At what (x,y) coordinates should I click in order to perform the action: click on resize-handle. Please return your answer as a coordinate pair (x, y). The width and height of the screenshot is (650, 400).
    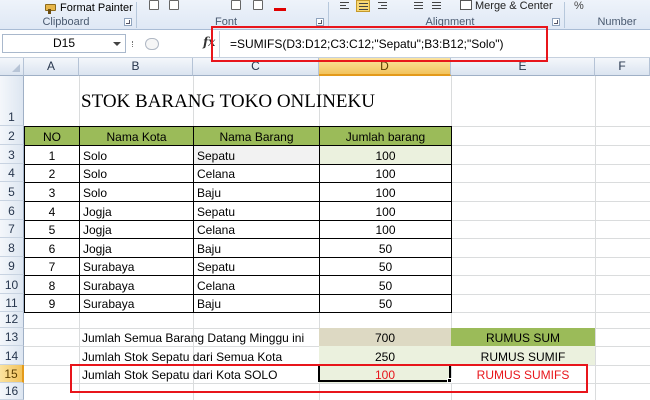
    Looking at the image, I should click on (133, 44).